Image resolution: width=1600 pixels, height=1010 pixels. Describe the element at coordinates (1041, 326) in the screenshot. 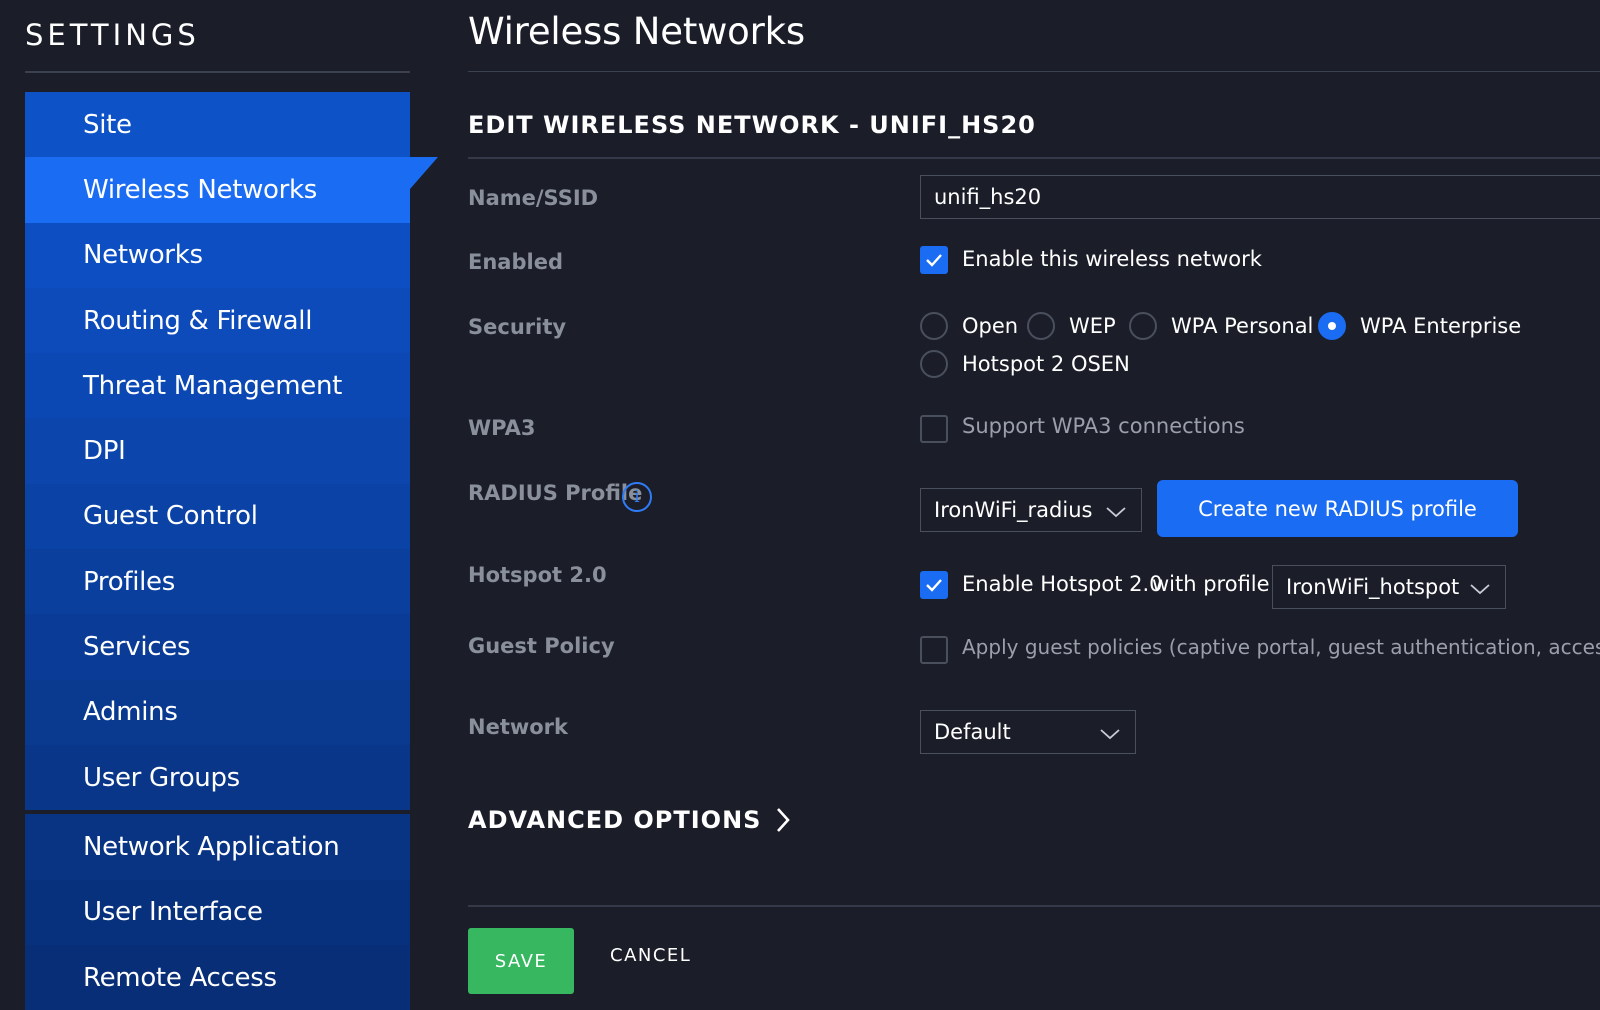

I see `security-radio-wep` at that location.